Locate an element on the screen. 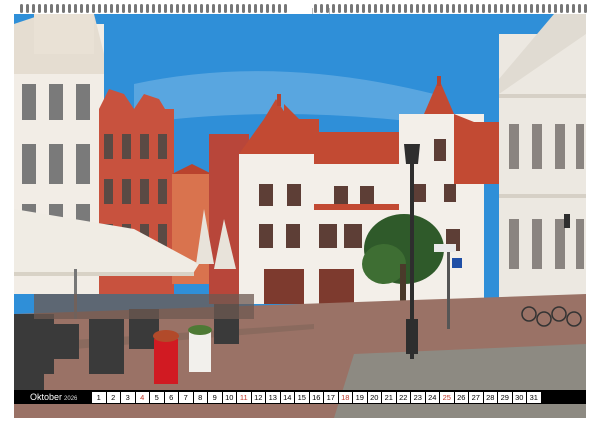 The height and width of the screenshot is (432, 600). wall-lamp is located at coordinates (567, 221).